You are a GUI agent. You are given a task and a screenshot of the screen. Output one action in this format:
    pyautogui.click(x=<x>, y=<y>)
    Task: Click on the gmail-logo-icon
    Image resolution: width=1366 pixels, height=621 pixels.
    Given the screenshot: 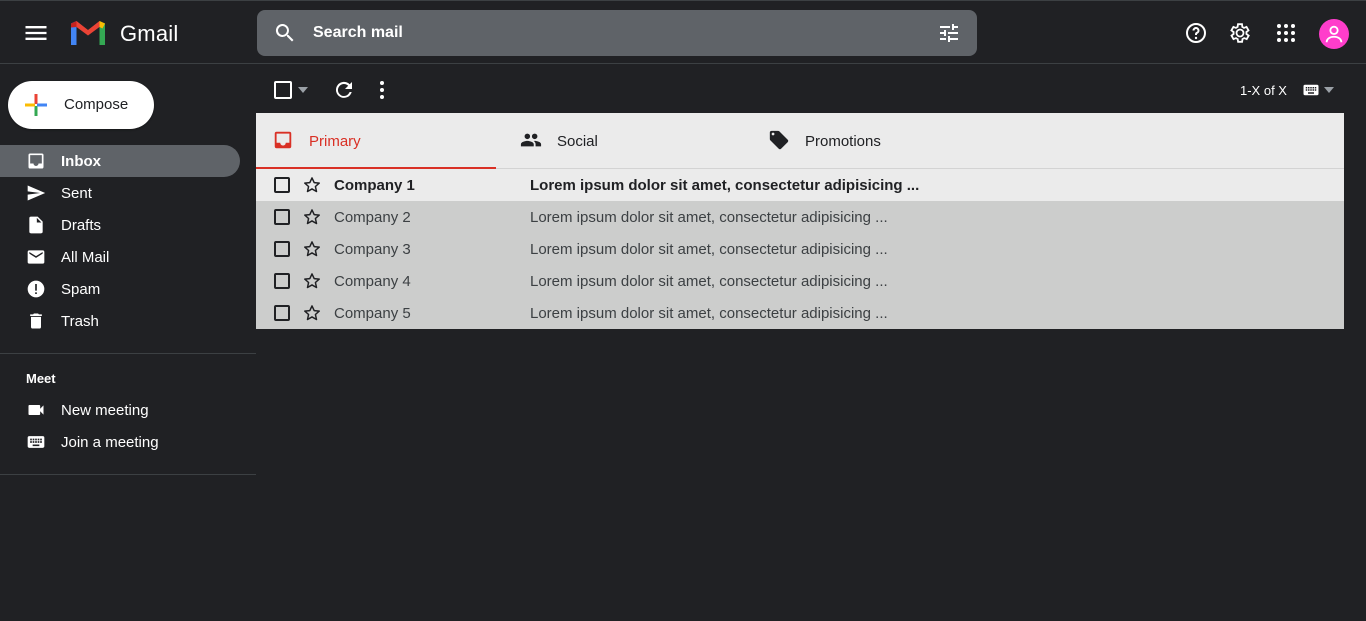 What is the action you would take?
    pyautogui.click(x=88, y=32)
    